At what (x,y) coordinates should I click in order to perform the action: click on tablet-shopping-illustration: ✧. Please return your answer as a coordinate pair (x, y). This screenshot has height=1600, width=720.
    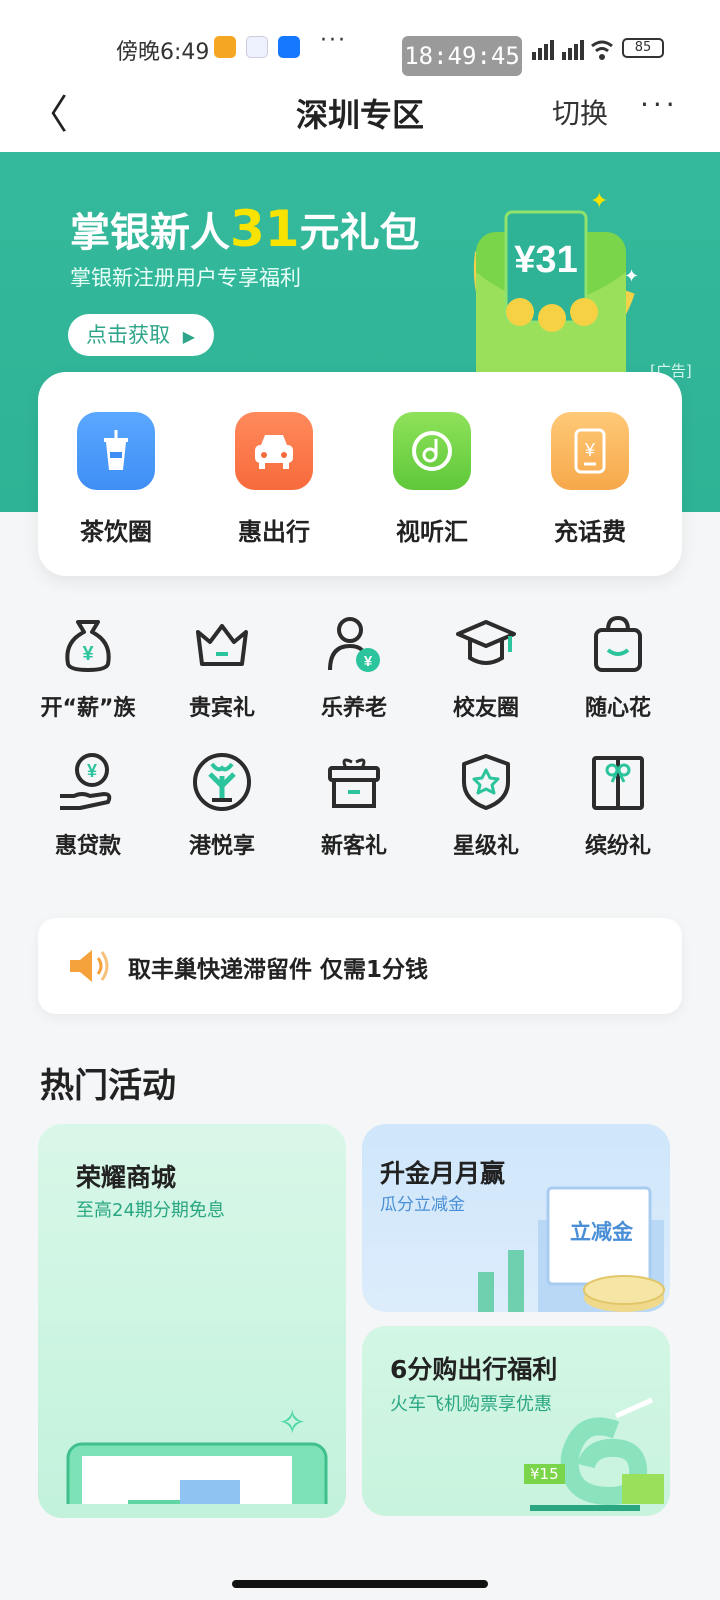
    Looking at the image, I should click on (197, 1453).